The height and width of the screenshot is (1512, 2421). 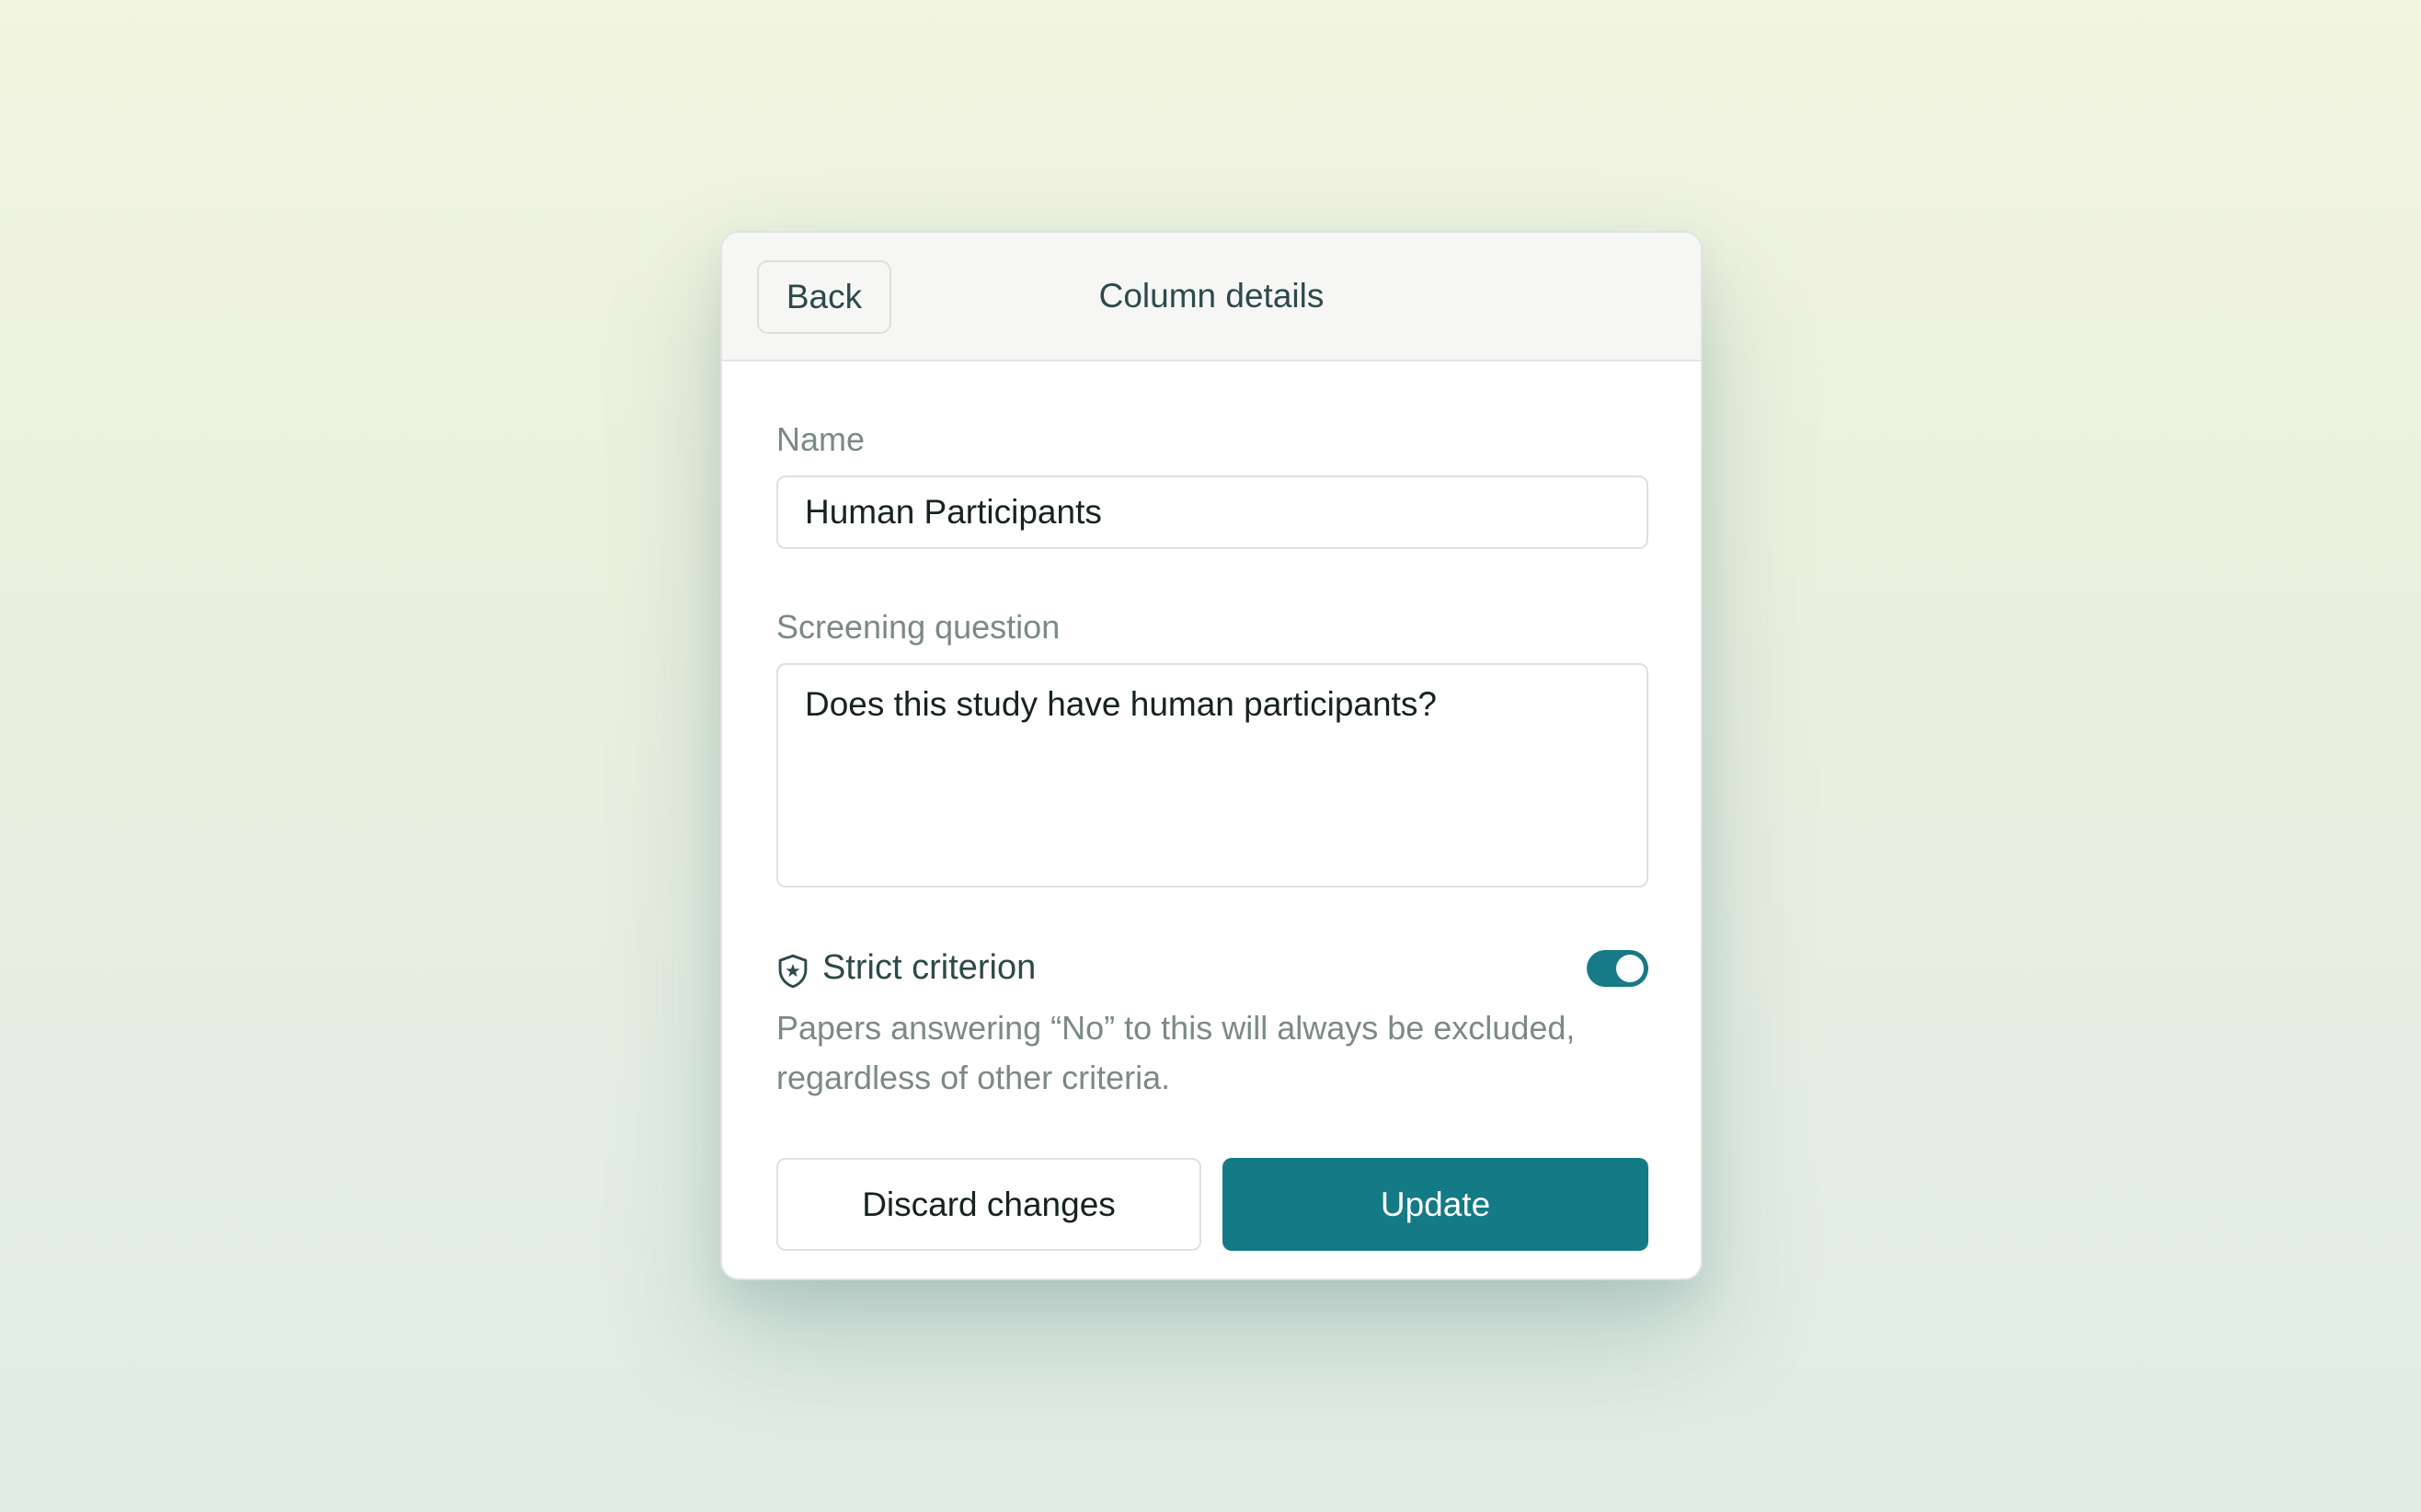 What do you see at coordinates (1212, 969) in the screenshot?
I see `strict-criterion-row: Strict criterion` at bounding box center [1212, 969].